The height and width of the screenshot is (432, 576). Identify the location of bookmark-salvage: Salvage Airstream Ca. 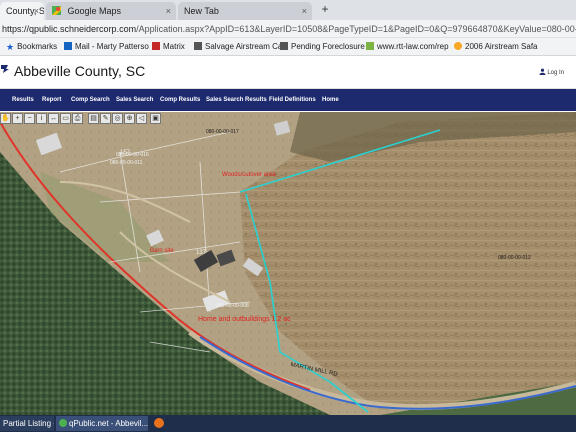
(238, 46).